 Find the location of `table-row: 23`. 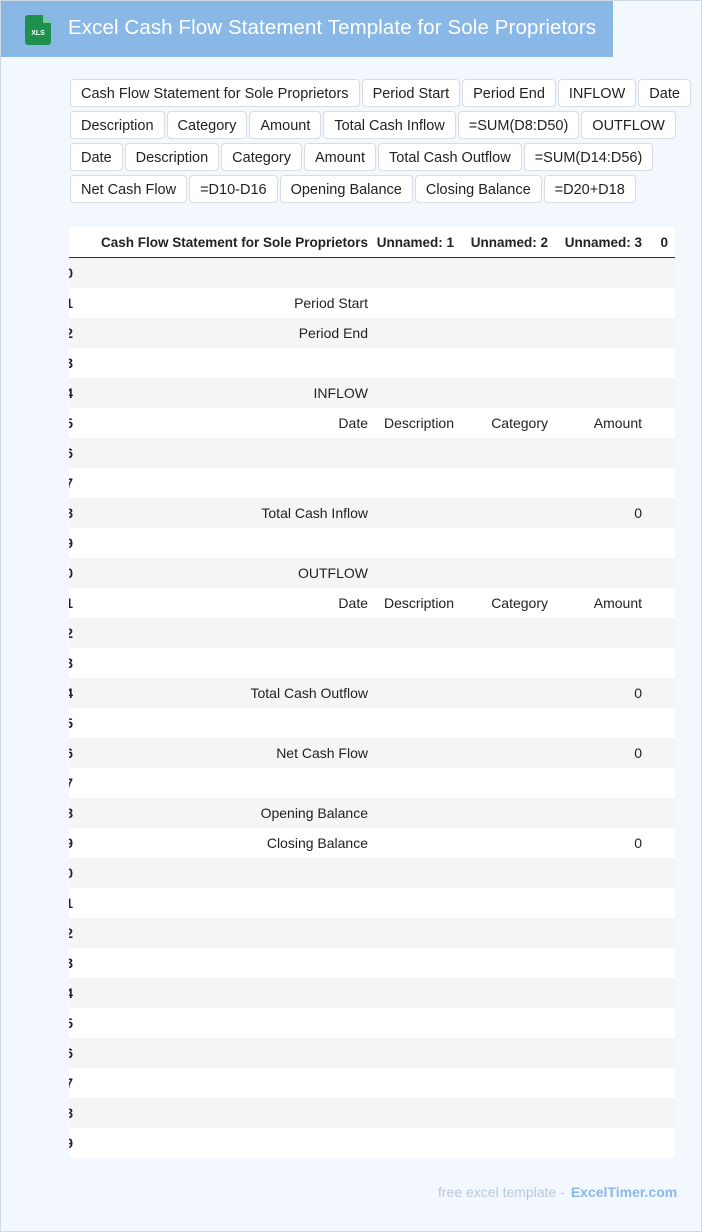

table-row: 23 is located at coordinates (372, 963).